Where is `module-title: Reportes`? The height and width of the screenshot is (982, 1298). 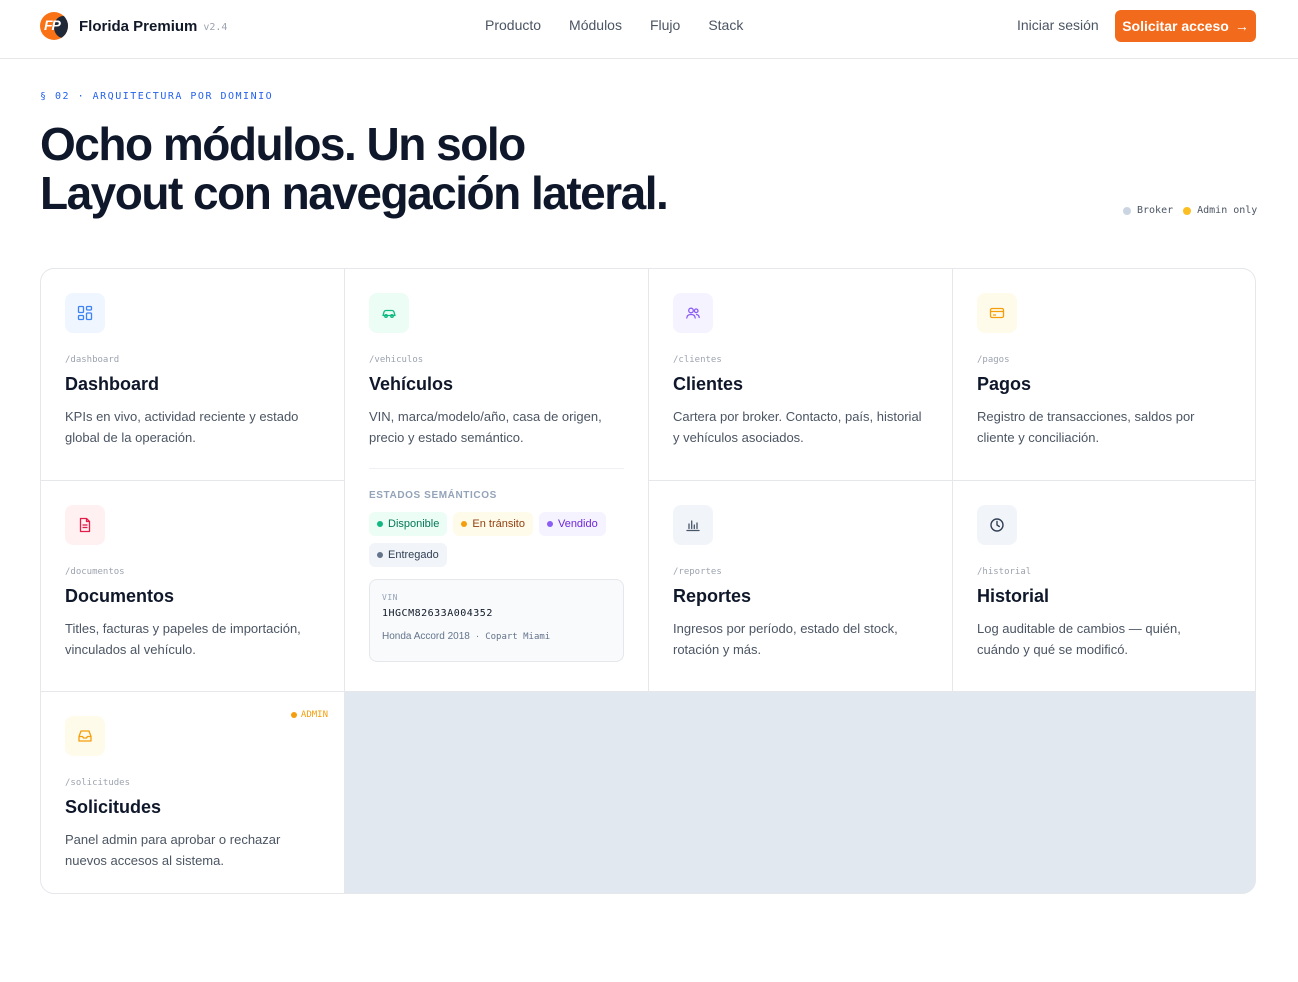
module-title: Reportes is located at coordinates (712, 596).